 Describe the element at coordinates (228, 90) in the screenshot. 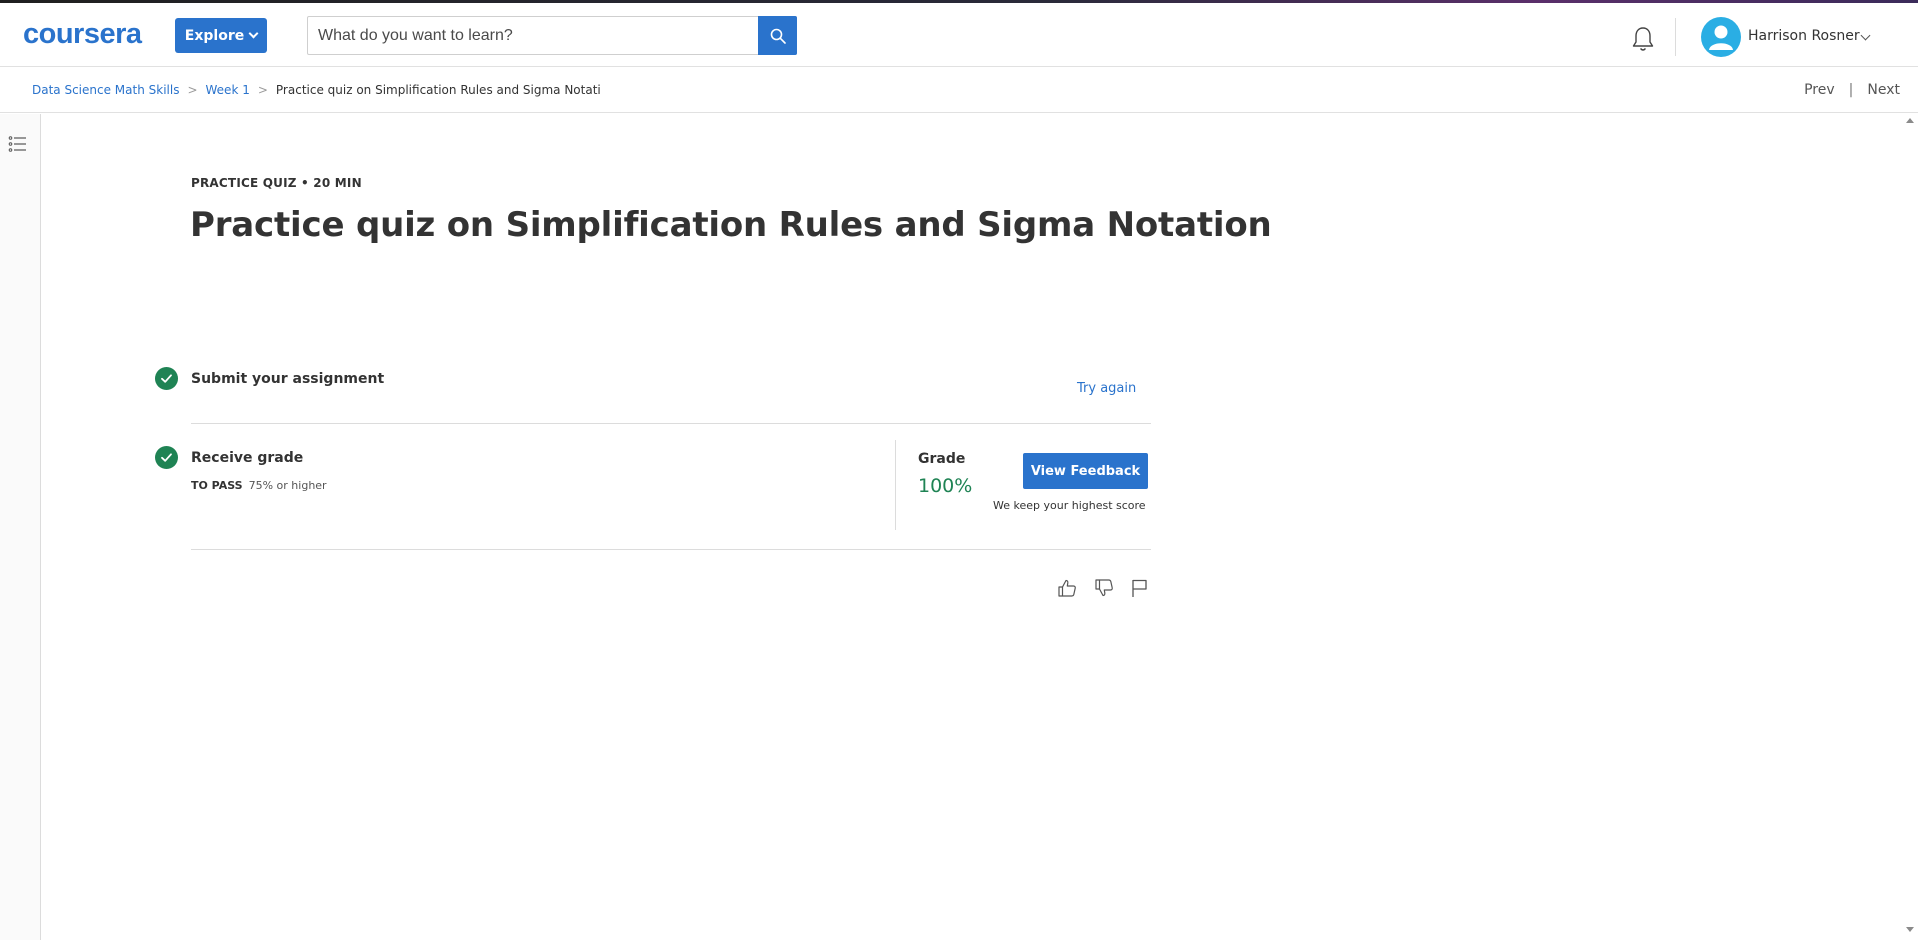

I see `breadcrumb-week: Week 1` at that location.